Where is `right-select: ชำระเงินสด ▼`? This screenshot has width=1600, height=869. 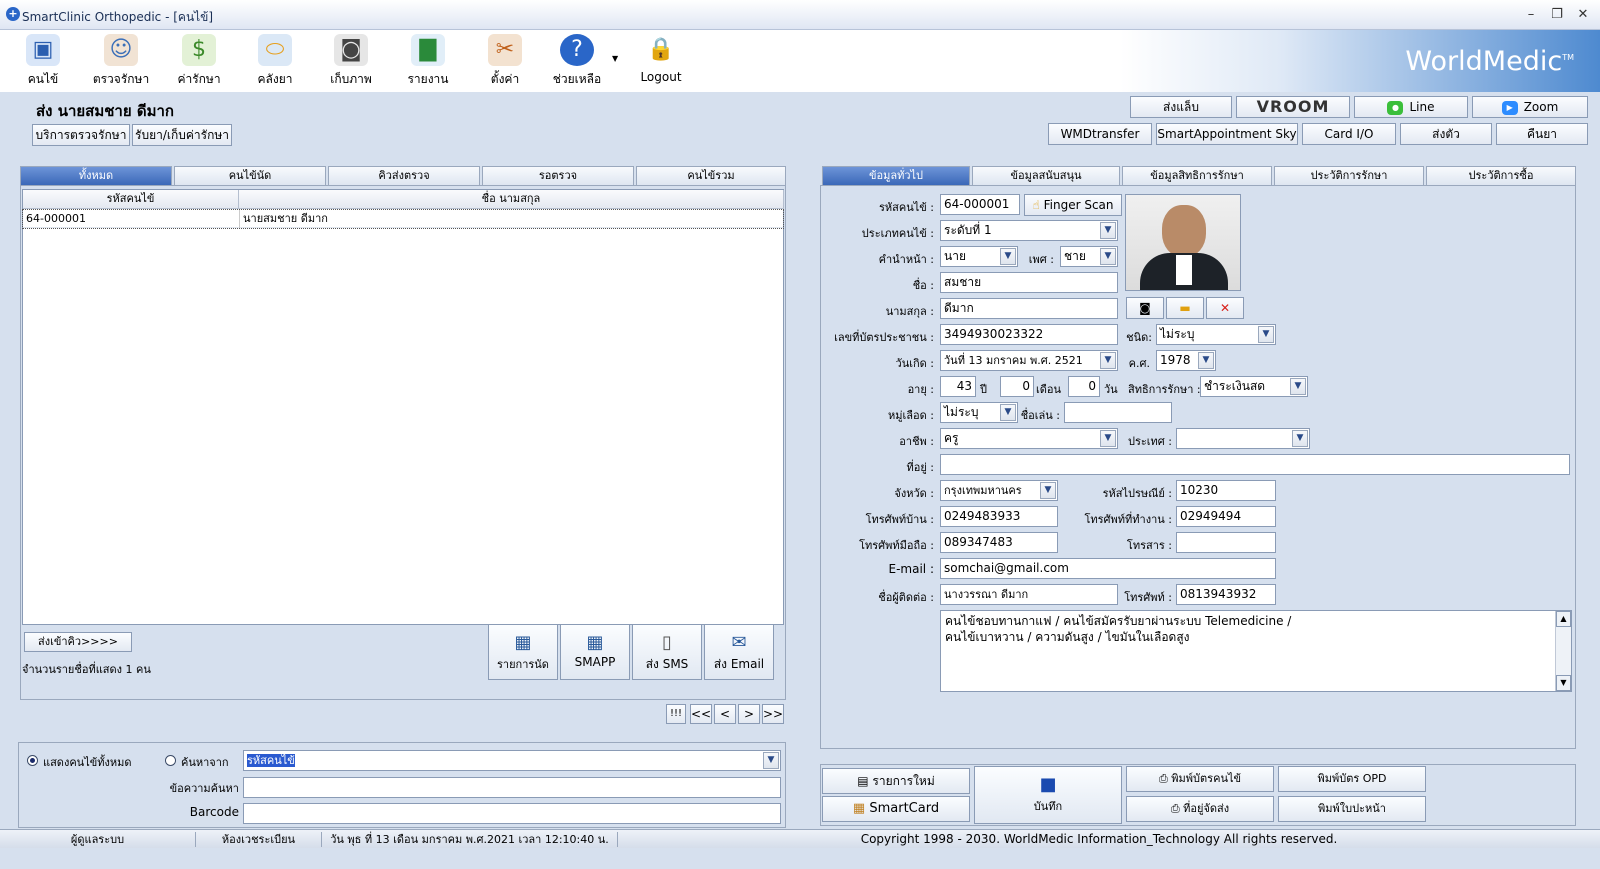
right-select: ชำระเงินสด ▼ is located at coordinates (1254, 386).